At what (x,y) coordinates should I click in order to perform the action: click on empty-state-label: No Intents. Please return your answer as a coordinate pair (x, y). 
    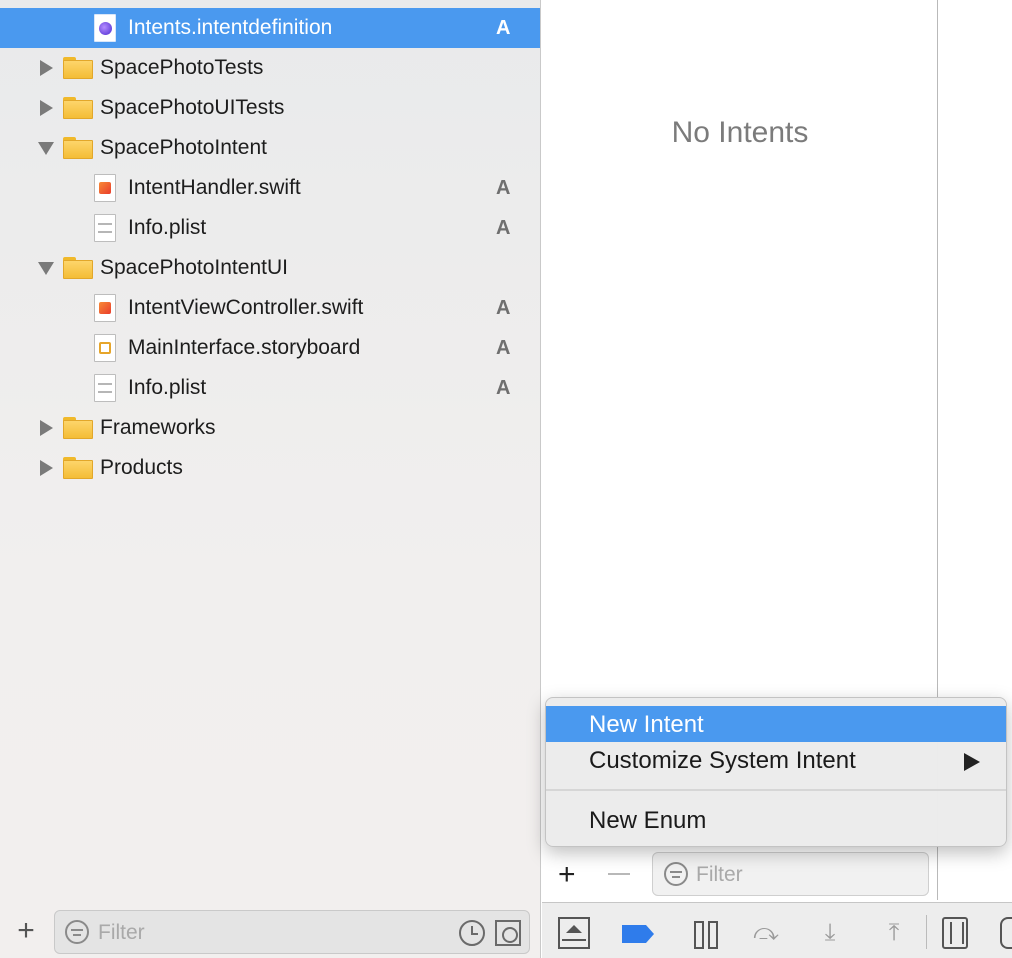
    Looking at the image, I should click on (740, 132).